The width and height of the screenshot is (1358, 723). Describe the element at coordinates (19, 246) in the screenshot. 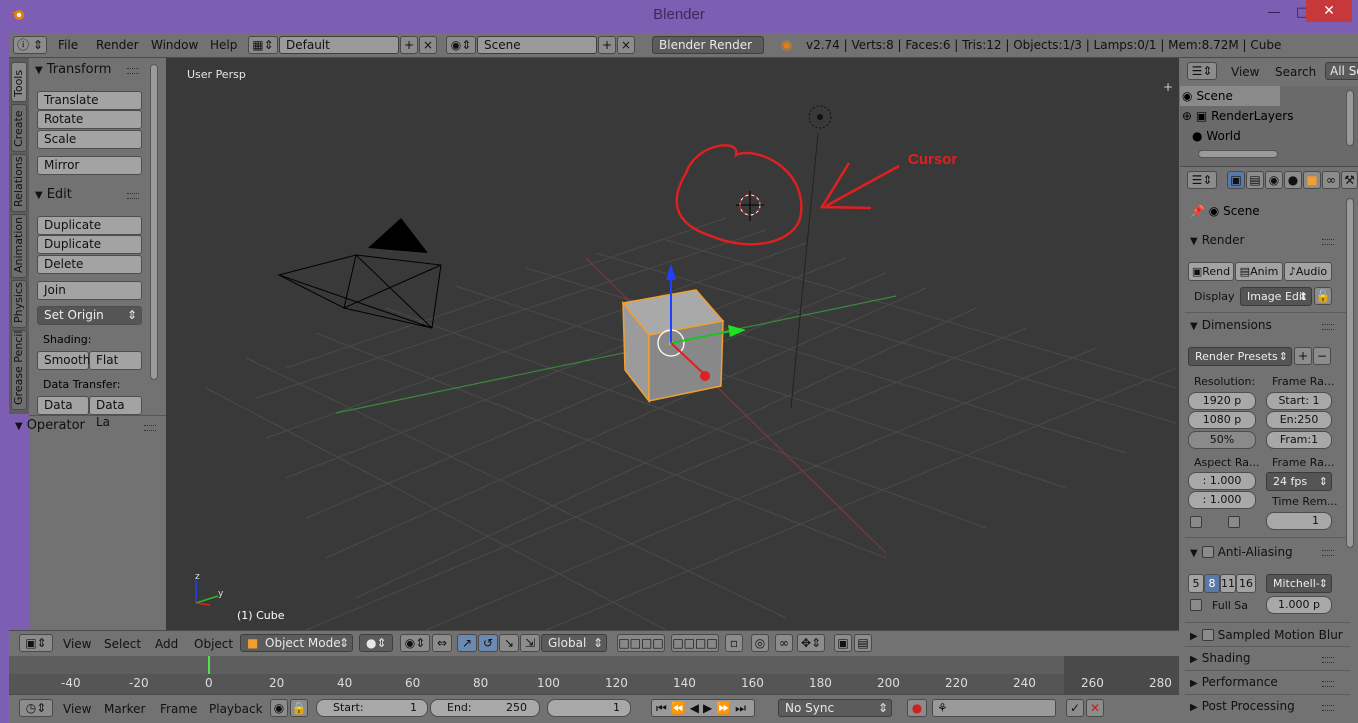

I see `tab-animation: Animation` at that location.